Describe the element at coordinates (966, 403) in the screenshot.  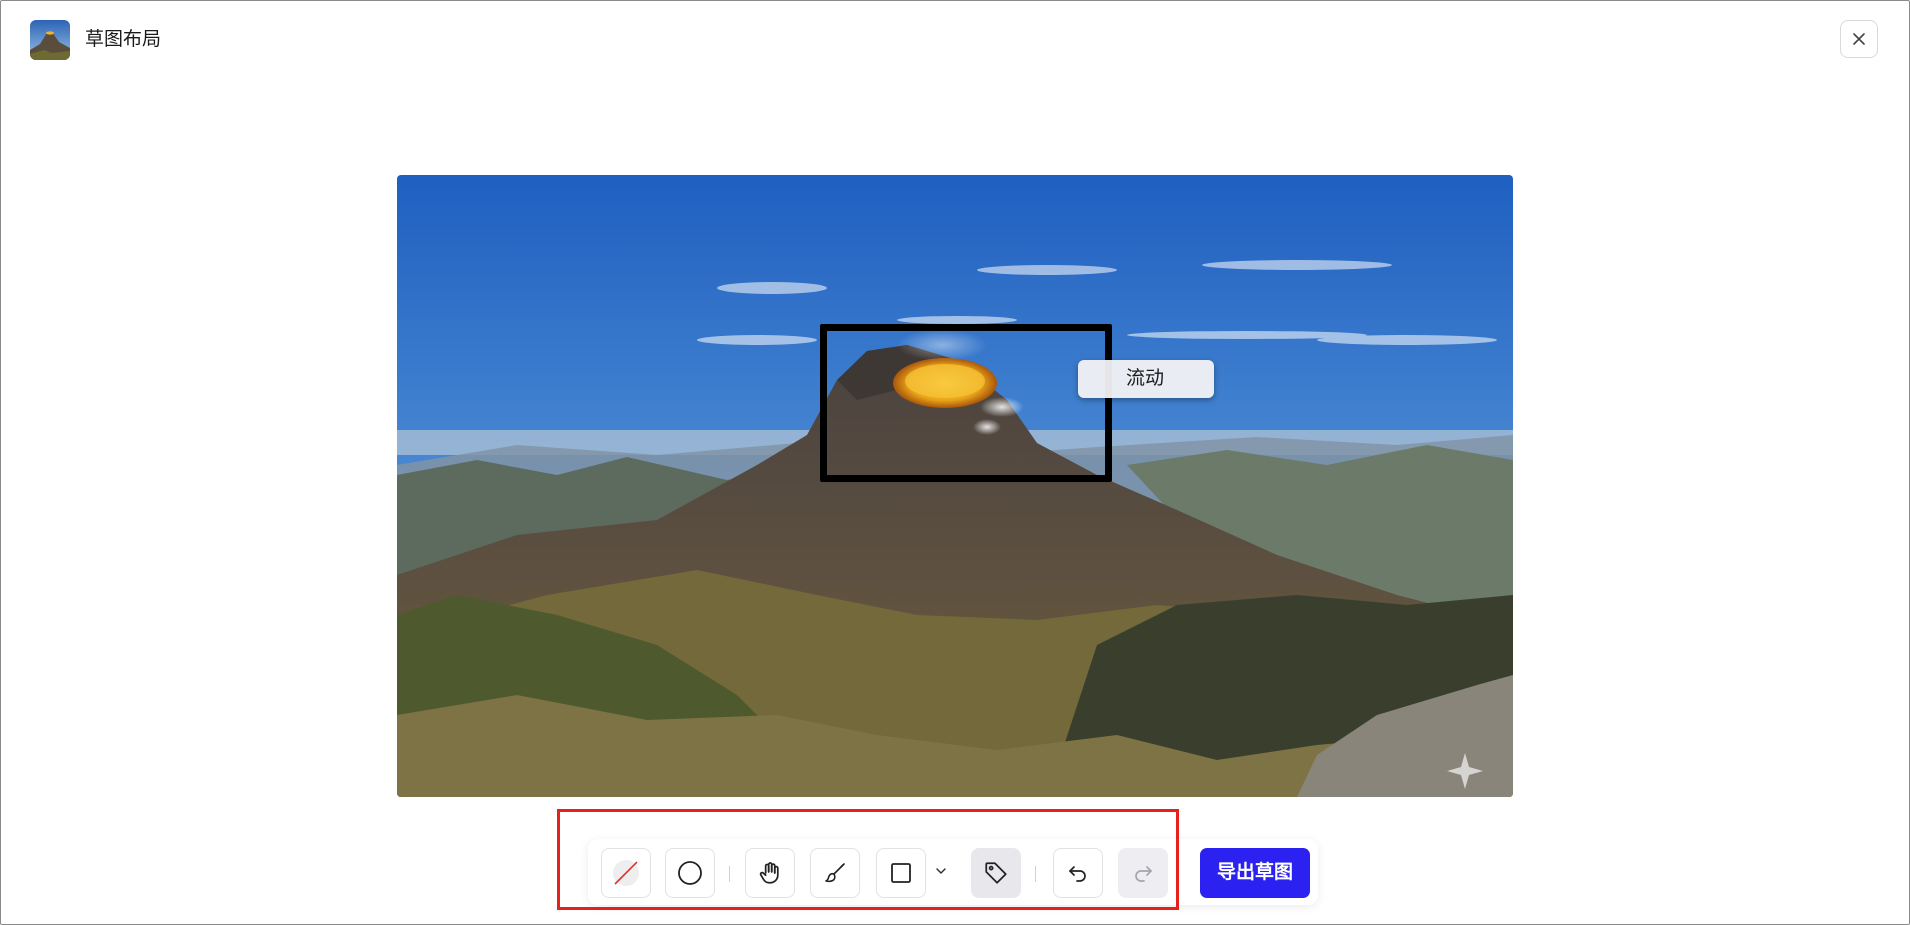
I see `selection-rectangle` at that location.